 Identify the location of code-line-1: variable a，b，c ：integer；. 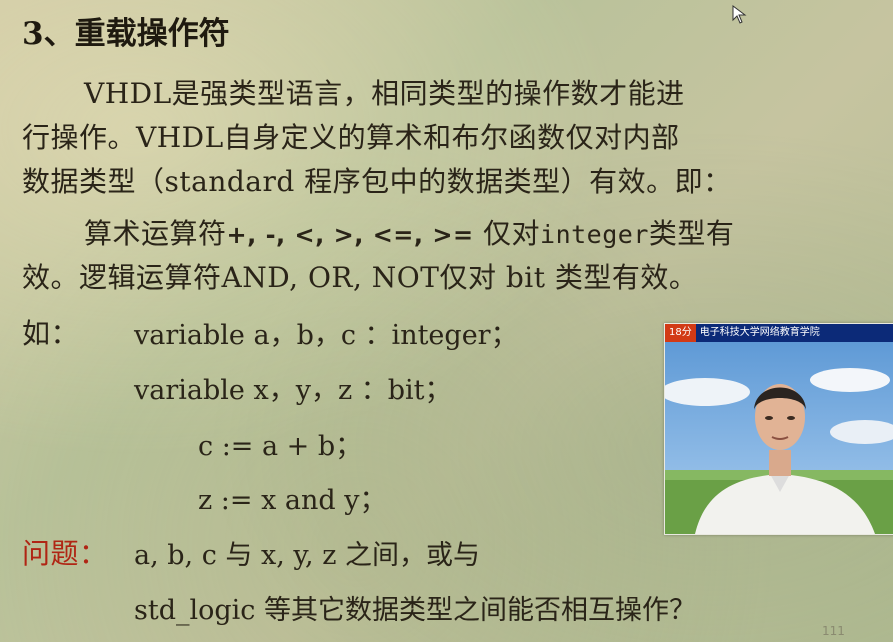
(326, 335).